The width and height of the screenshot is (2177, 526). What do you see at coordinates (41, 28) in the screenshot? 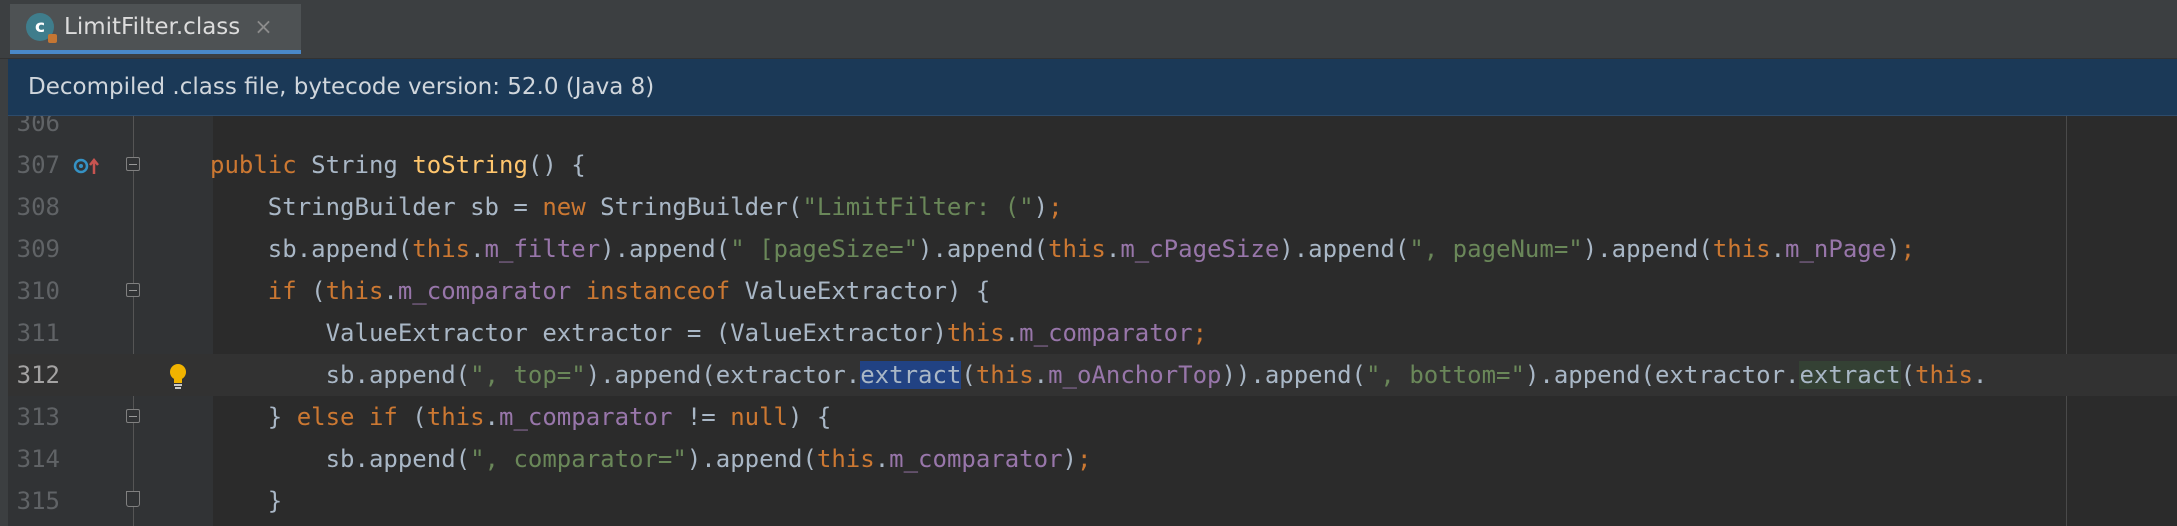
I see `class-file-icon: c` at bounding box center [41, 28].